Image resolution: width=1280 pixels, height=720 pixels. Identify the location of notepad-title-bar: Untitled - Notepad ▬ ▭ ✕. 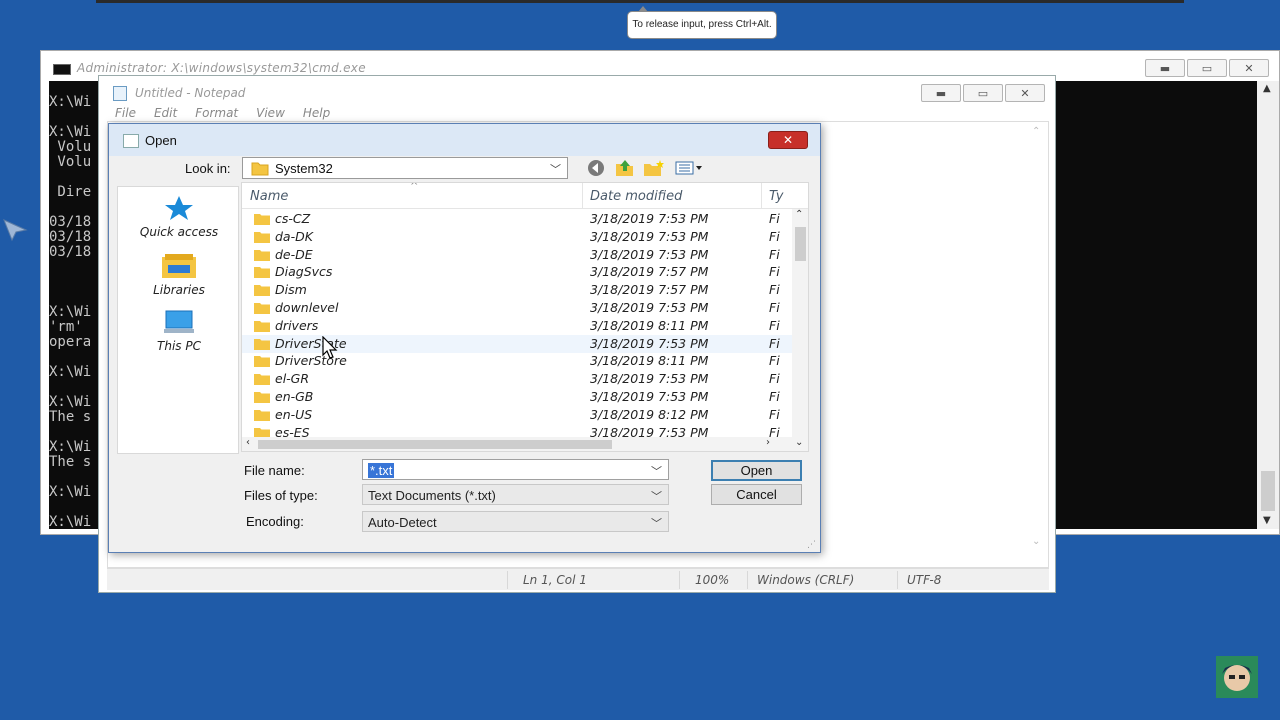
(577, 92).